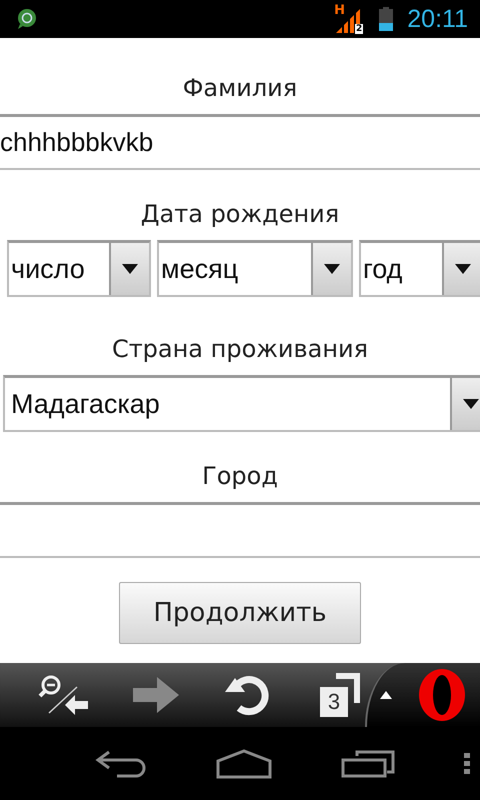  What do you see at coordinates (359, 29) in the screenshot?
I see `sim-badge: 2` at bounding box center [359, 29].